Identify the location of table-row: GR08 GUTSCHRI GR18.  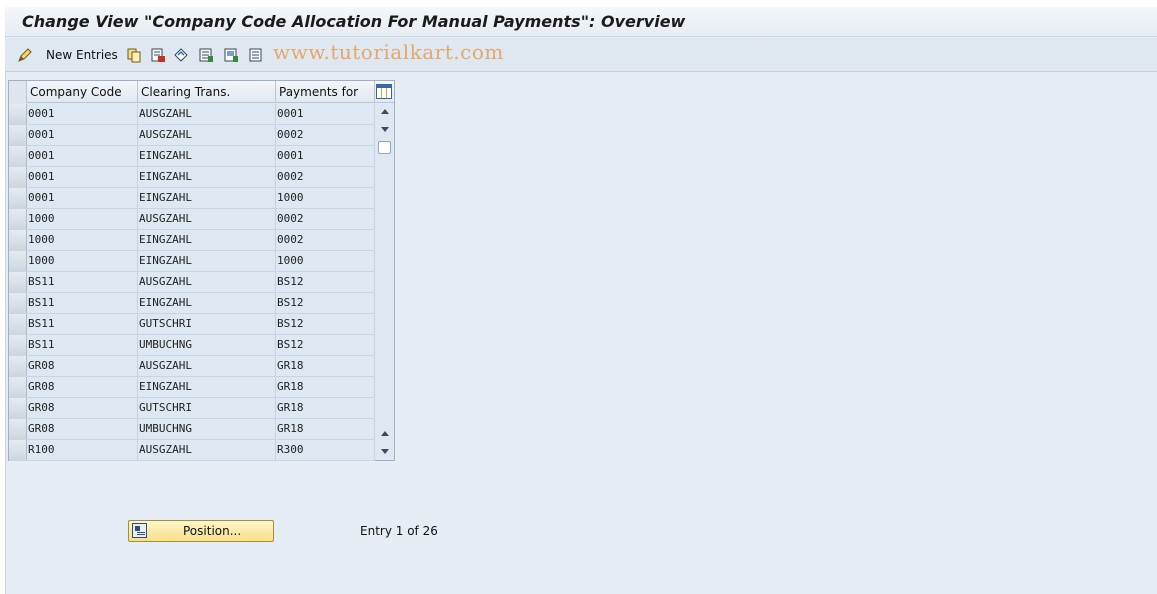
(192, 408).